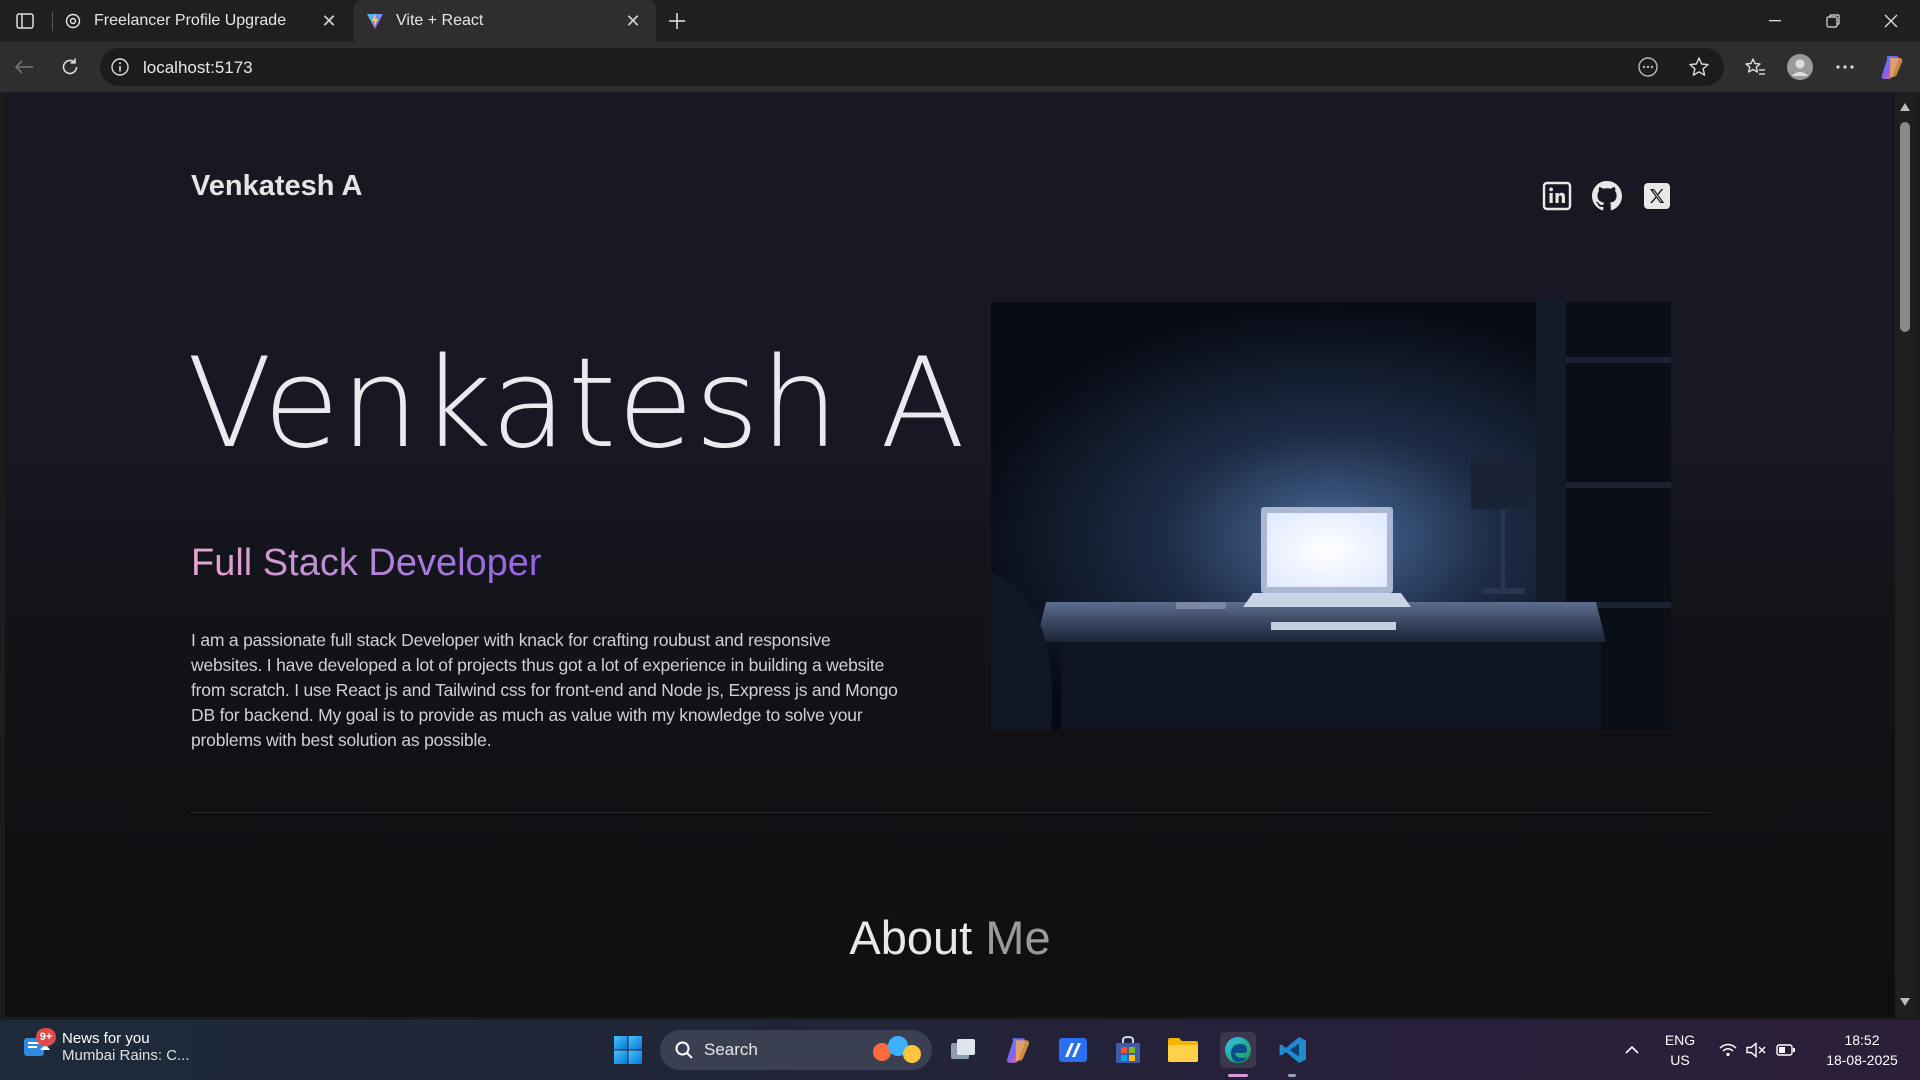  I want to click on balloons-icon, so click(897, 1049).